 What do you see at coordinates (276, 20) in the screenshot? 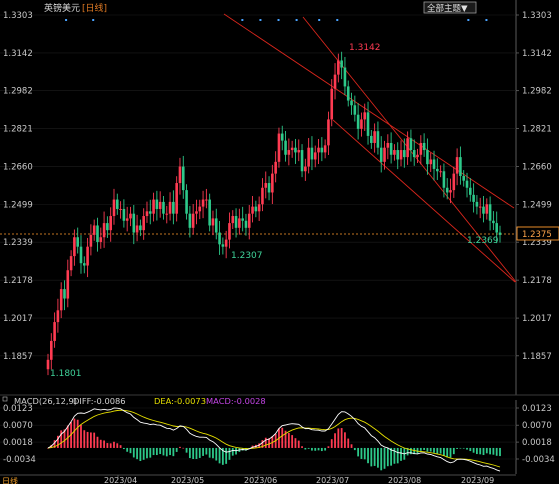
I see `event-markers` at bounding box center [276, 20].